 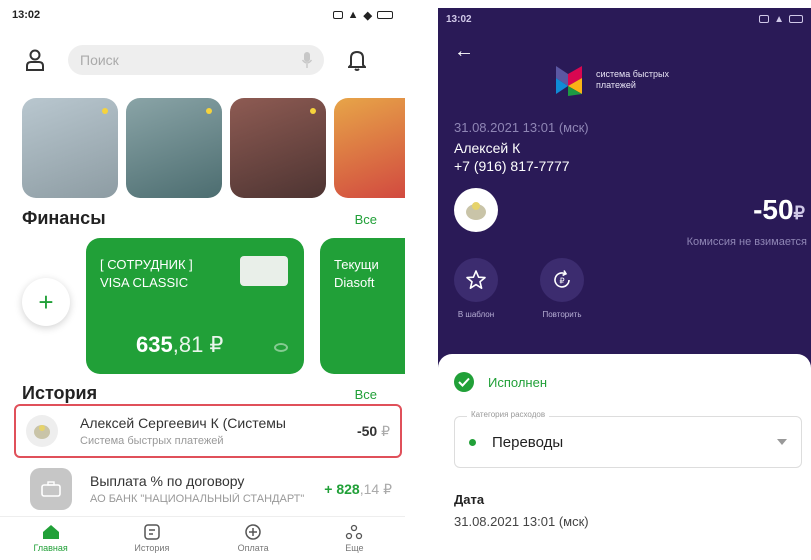 I want to click on search-input: Поиск, so click(x=196, y=60).